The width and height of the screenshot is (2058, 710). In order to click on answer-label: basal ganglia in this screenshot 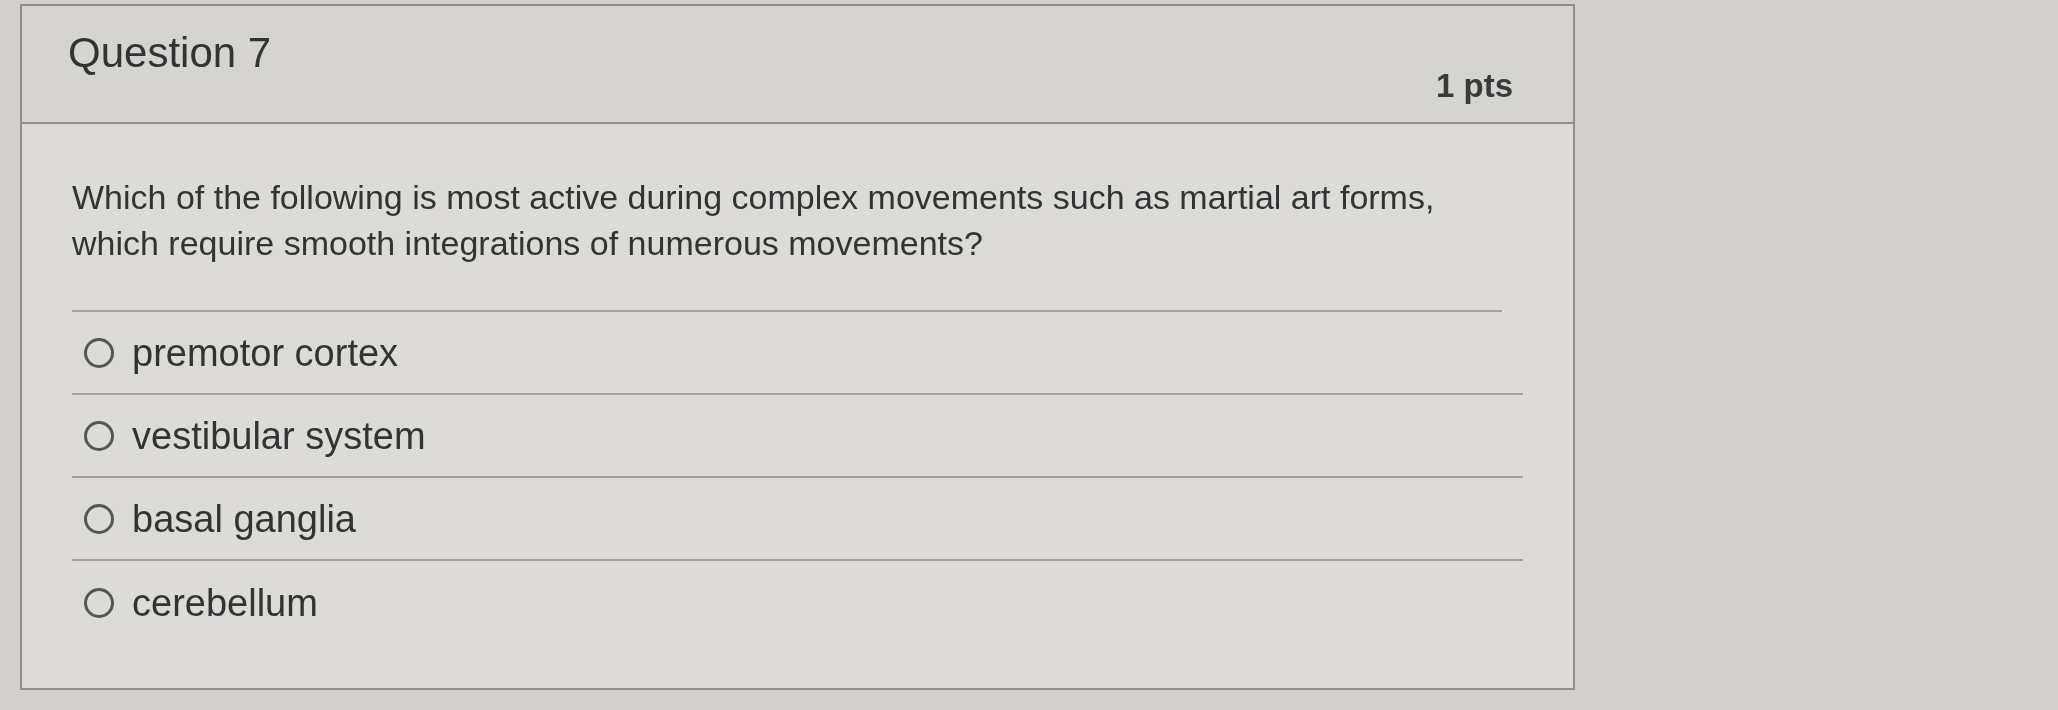, I will do `click(244, 519)`.